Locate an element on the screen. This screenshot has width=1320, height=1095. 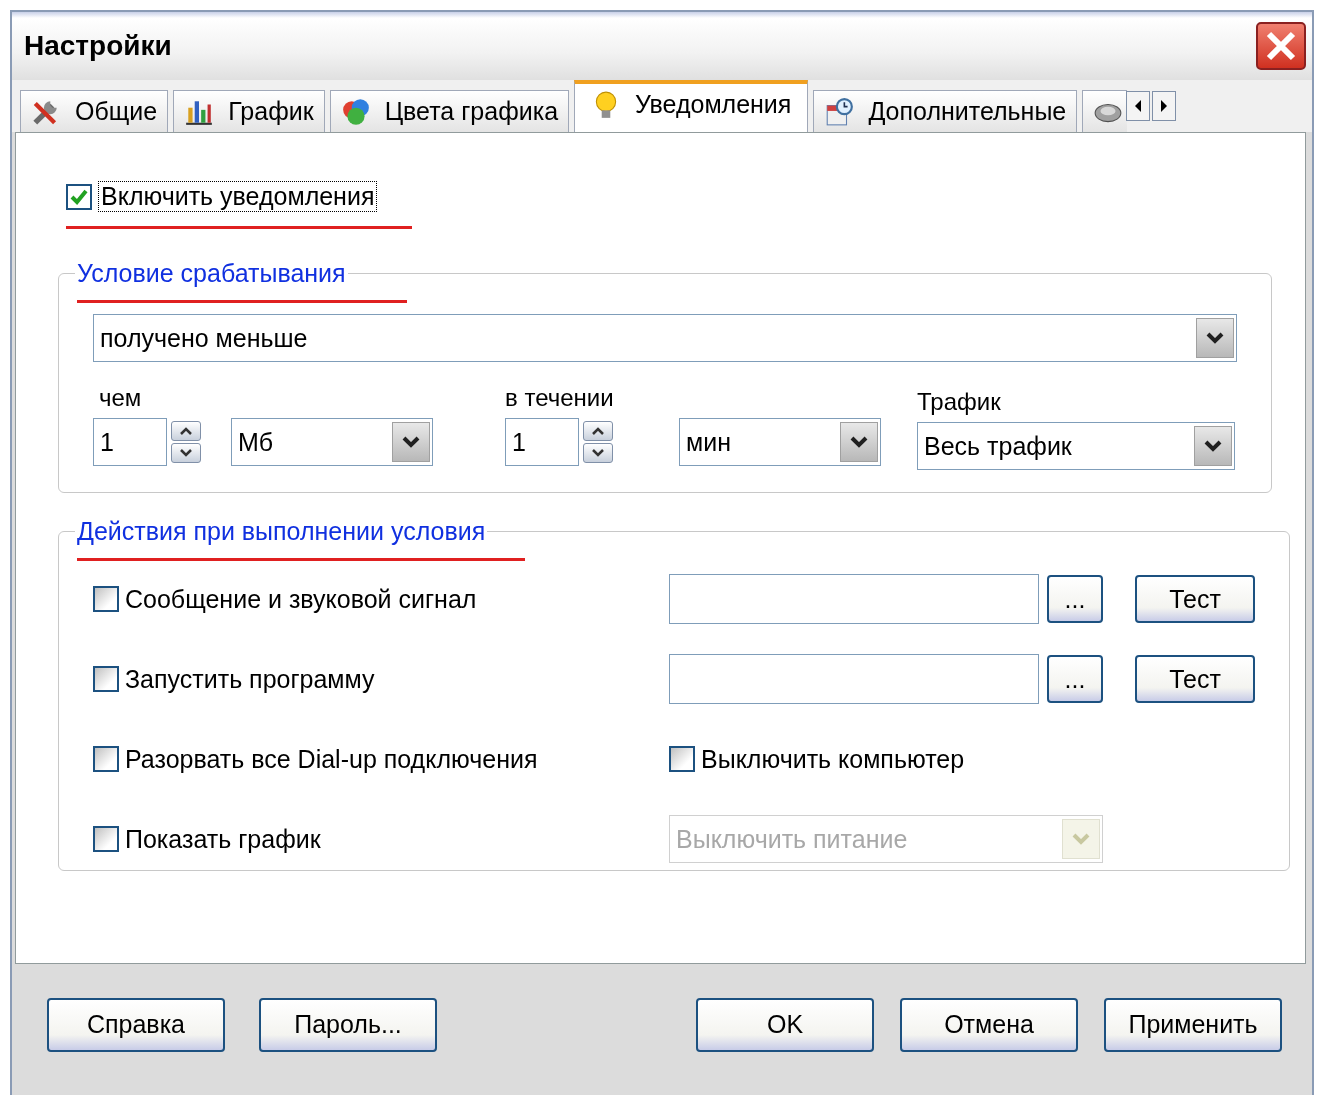
scroll-left-button is located at coordinates (1138, 106).